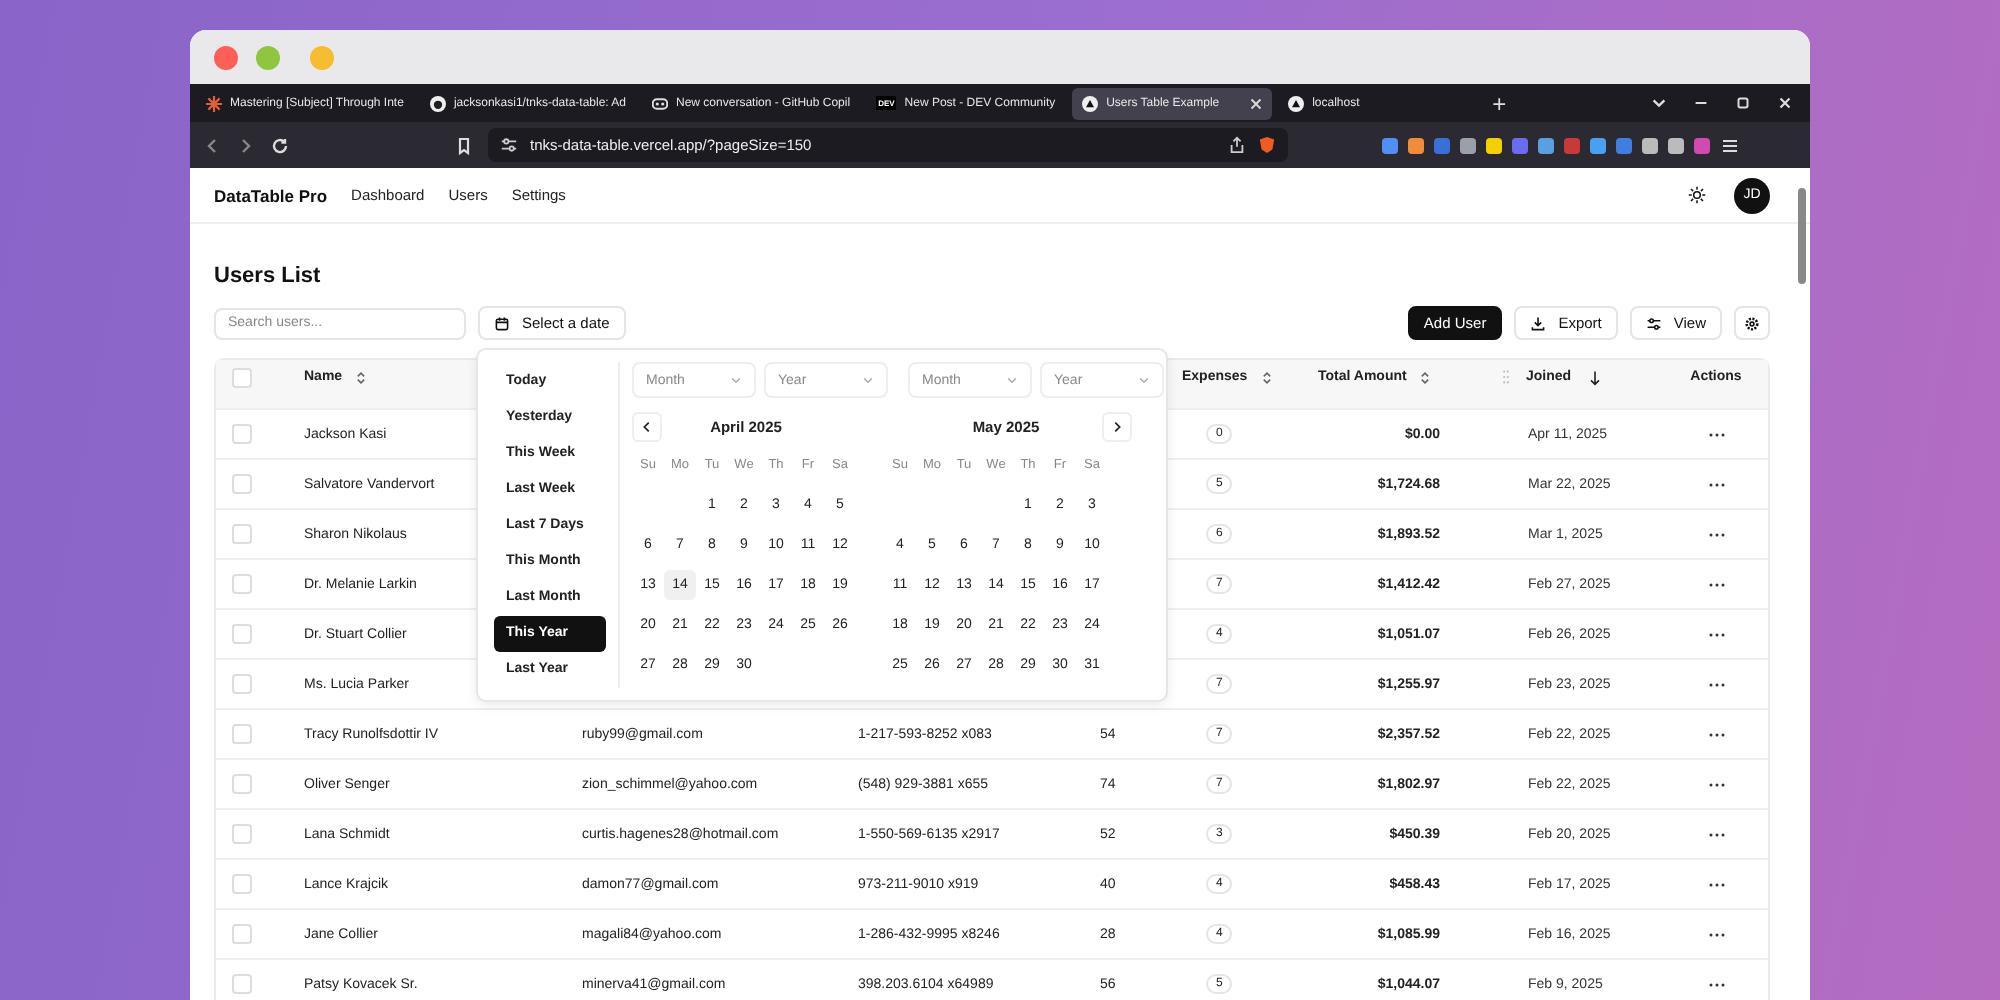 Image resolution: width=2000 pixels, height=1000 pixels. I want to click on new-tab-button: +, so click(1499, 103).